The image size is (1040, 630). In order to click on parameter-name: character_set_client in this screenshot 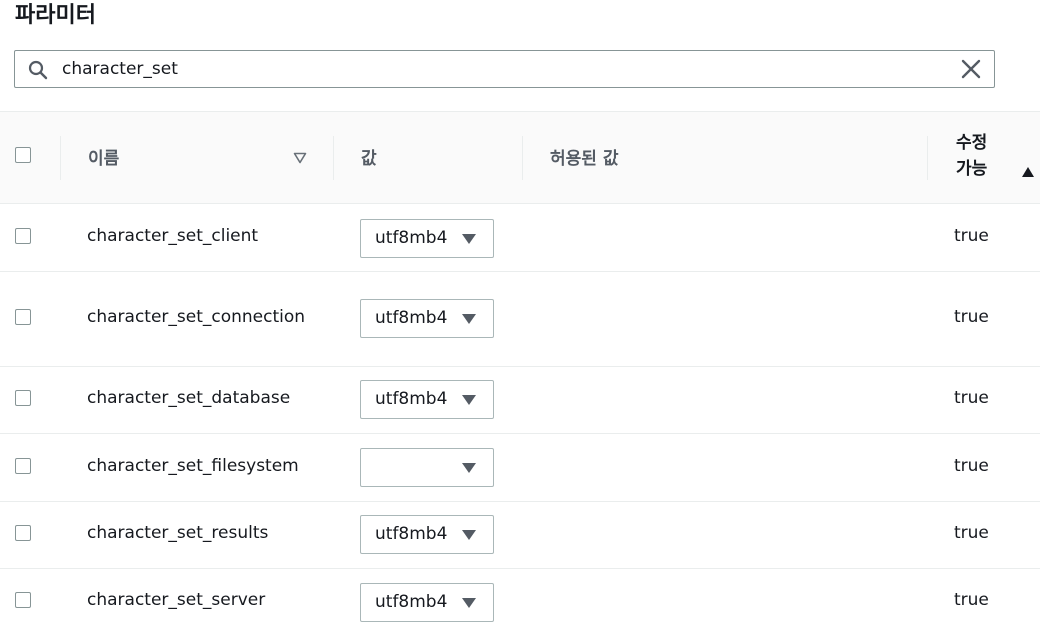, I will do `click(173, 236)`.